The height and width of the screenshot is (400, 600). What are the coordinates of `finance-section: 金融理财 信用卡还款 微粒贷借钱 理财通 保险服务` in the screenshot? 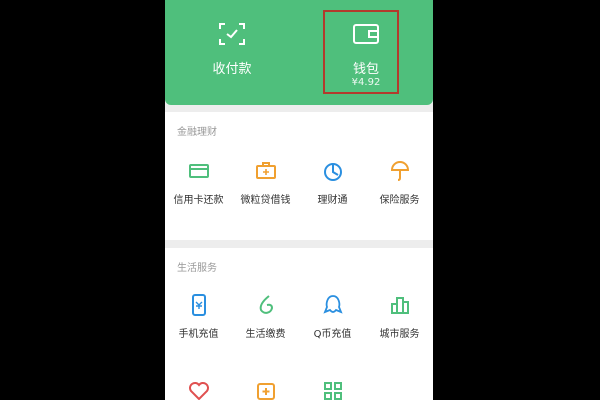 It's located at (299, 176).